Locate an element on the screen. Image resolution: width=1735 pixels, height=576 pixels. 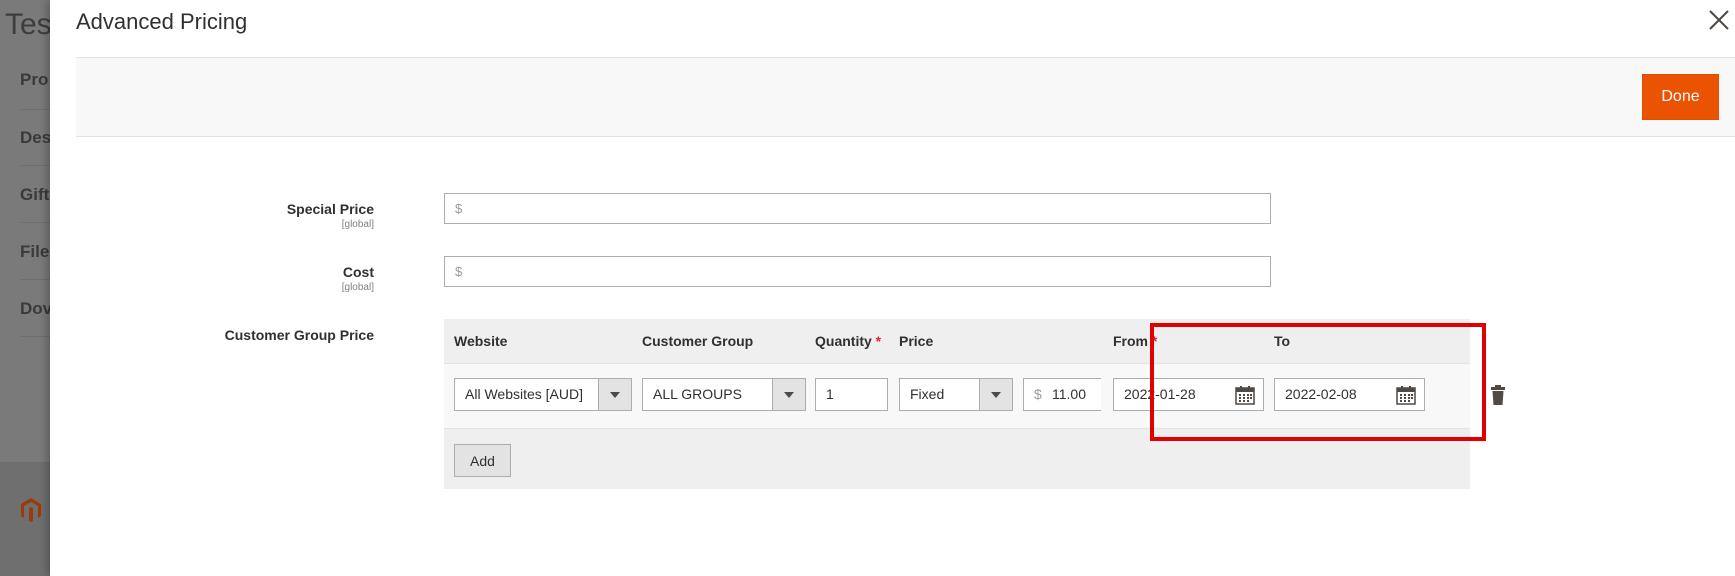
price-type-value: Fixed is located at coordinates (927, 394).